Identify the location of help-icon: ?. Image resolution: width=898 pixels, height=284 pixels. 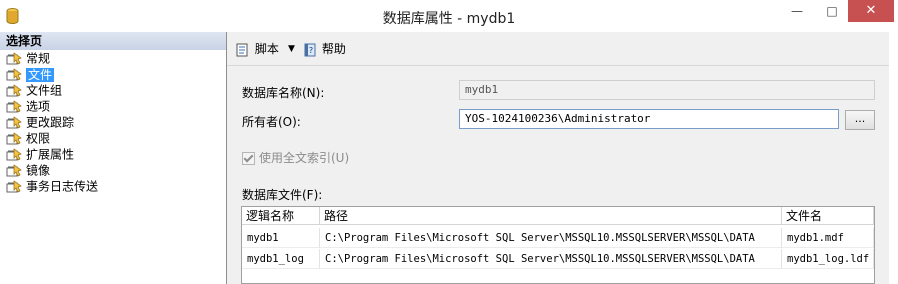
(310, 49).